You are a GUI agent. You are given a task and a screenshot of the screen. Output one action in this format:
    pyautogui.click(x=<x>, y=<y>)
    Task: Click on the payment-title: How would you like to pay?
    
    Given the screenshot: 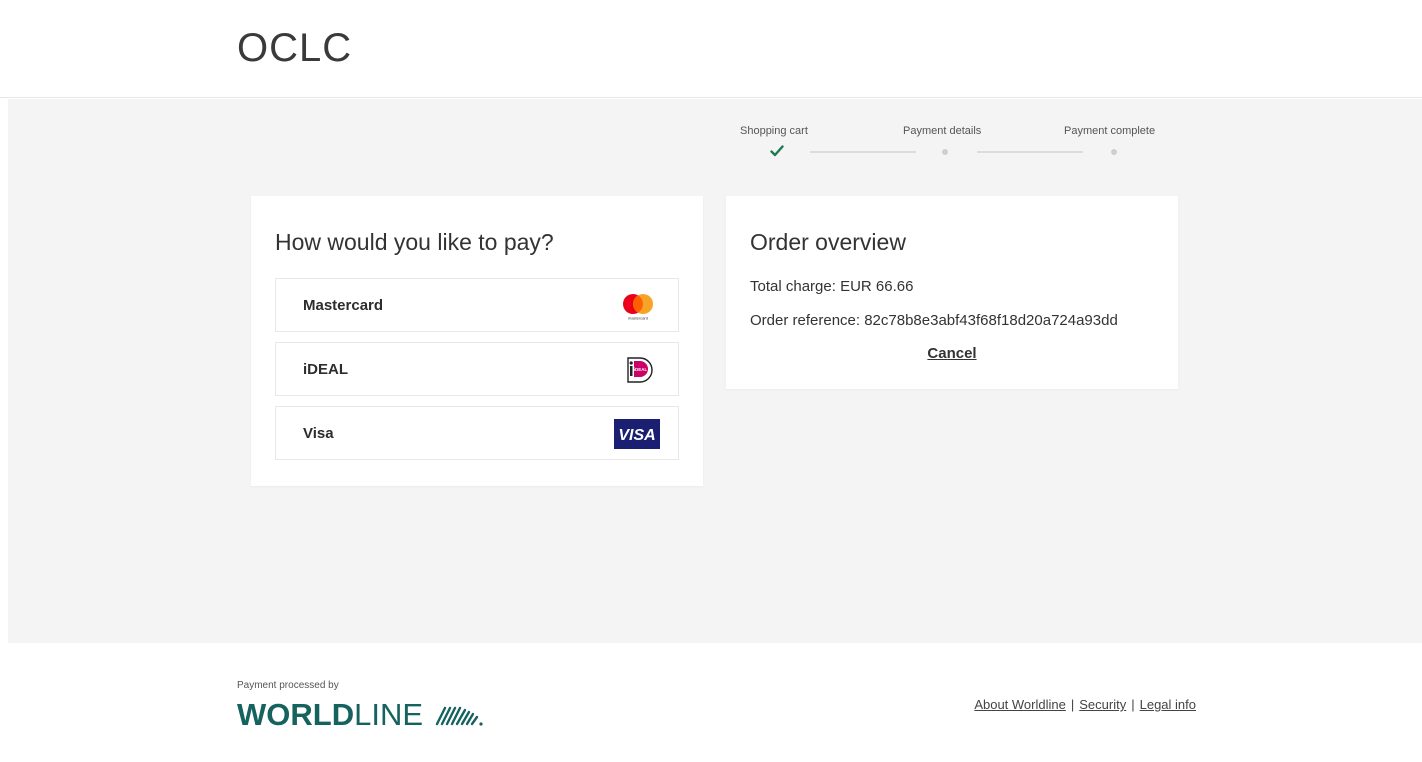 What is the action you would take?
    pyautogui.click(x=414, y=242)
    